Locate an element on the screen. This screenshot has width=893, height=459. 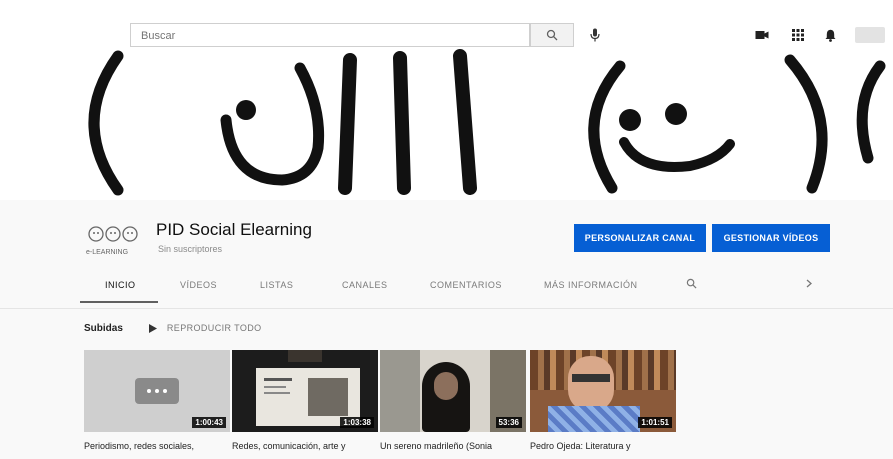
tab-inicio: INICIO is located at coordinates (120, 285).